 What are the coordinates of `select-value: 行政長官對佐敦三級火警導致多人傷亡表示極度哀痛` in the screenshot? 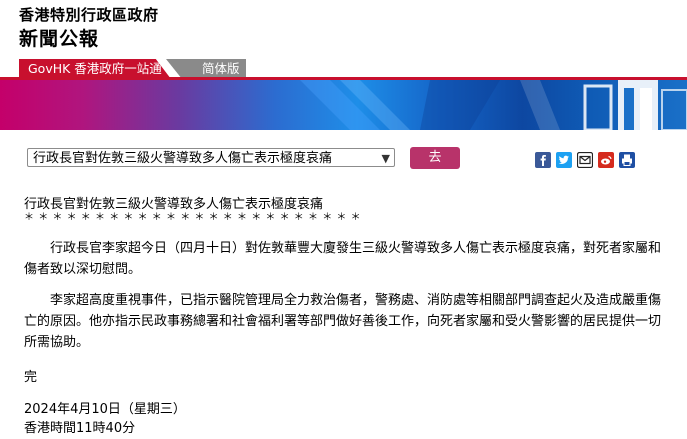 It's located at (183, 158).